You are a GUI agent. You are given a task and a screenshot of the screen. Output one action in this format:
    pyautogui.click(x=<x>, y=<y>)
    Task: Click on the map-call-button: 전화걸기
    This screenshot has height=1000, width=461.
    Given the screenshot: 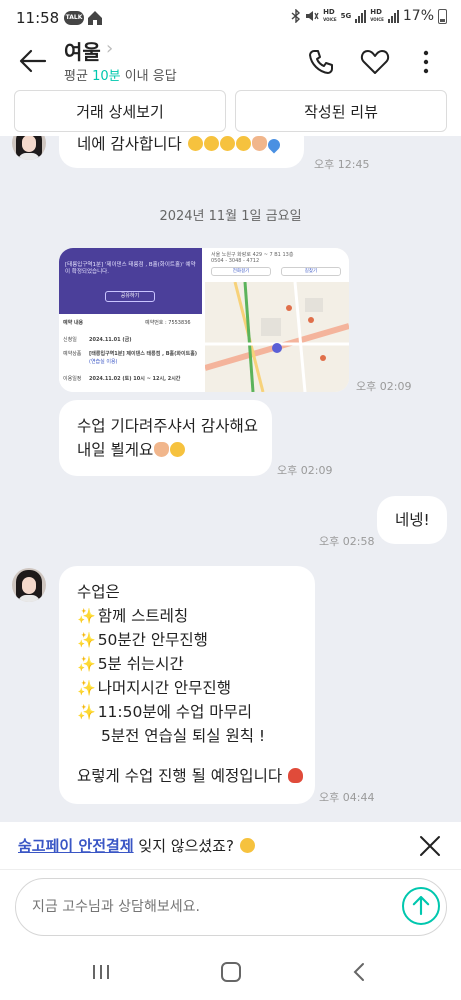 What is the action you would take?
    pyautogui.click(x=241, y=271)
    